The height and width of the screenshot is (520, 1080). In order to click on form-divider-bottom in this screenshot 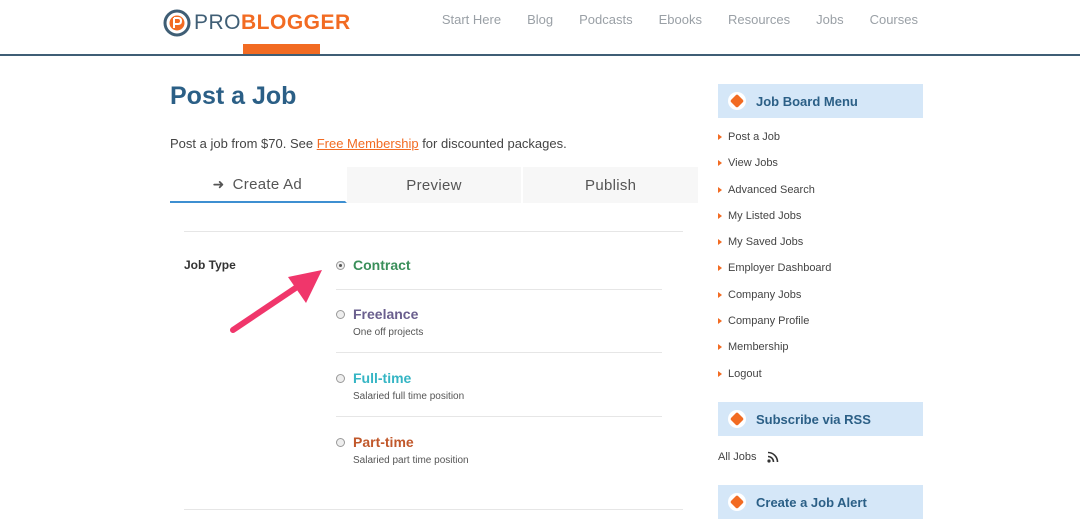, I will do `click(433, 509)`.